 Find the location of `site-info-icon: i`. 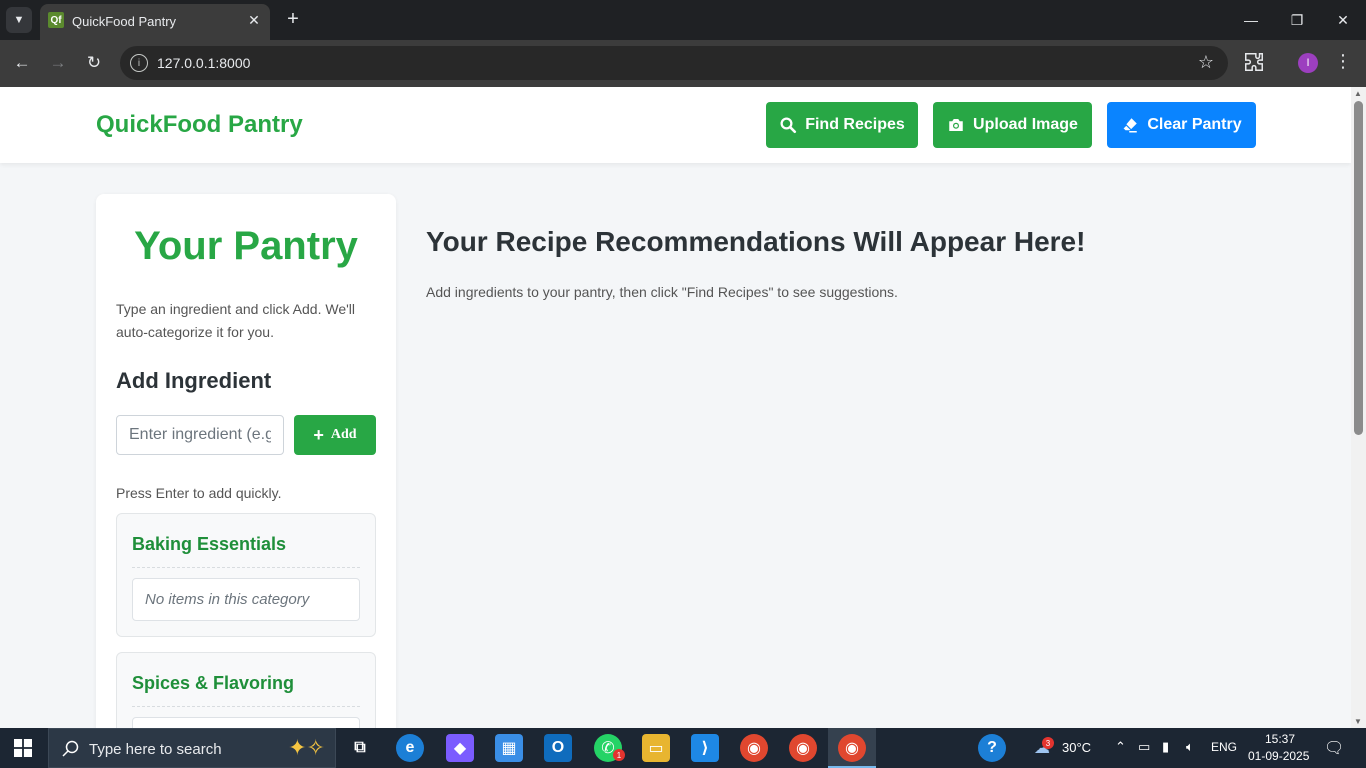

site-info-icon: i is located at coordinates (139, 63).